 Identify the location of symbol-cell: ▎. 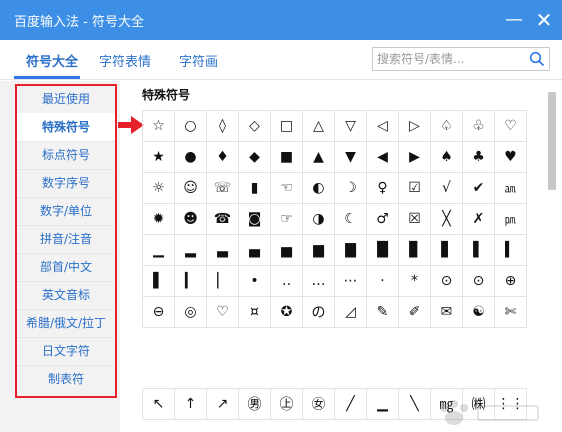
(190, 281).